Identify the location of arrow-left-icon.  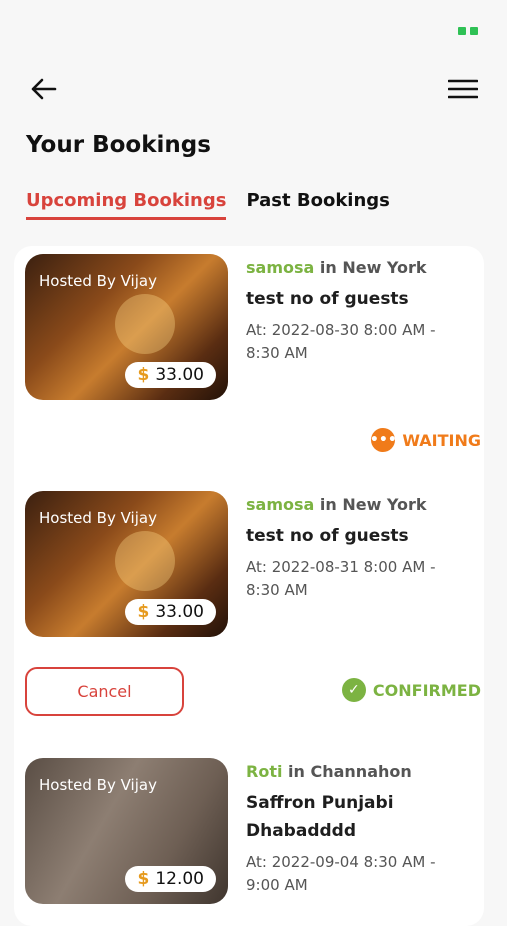
(44, 89).